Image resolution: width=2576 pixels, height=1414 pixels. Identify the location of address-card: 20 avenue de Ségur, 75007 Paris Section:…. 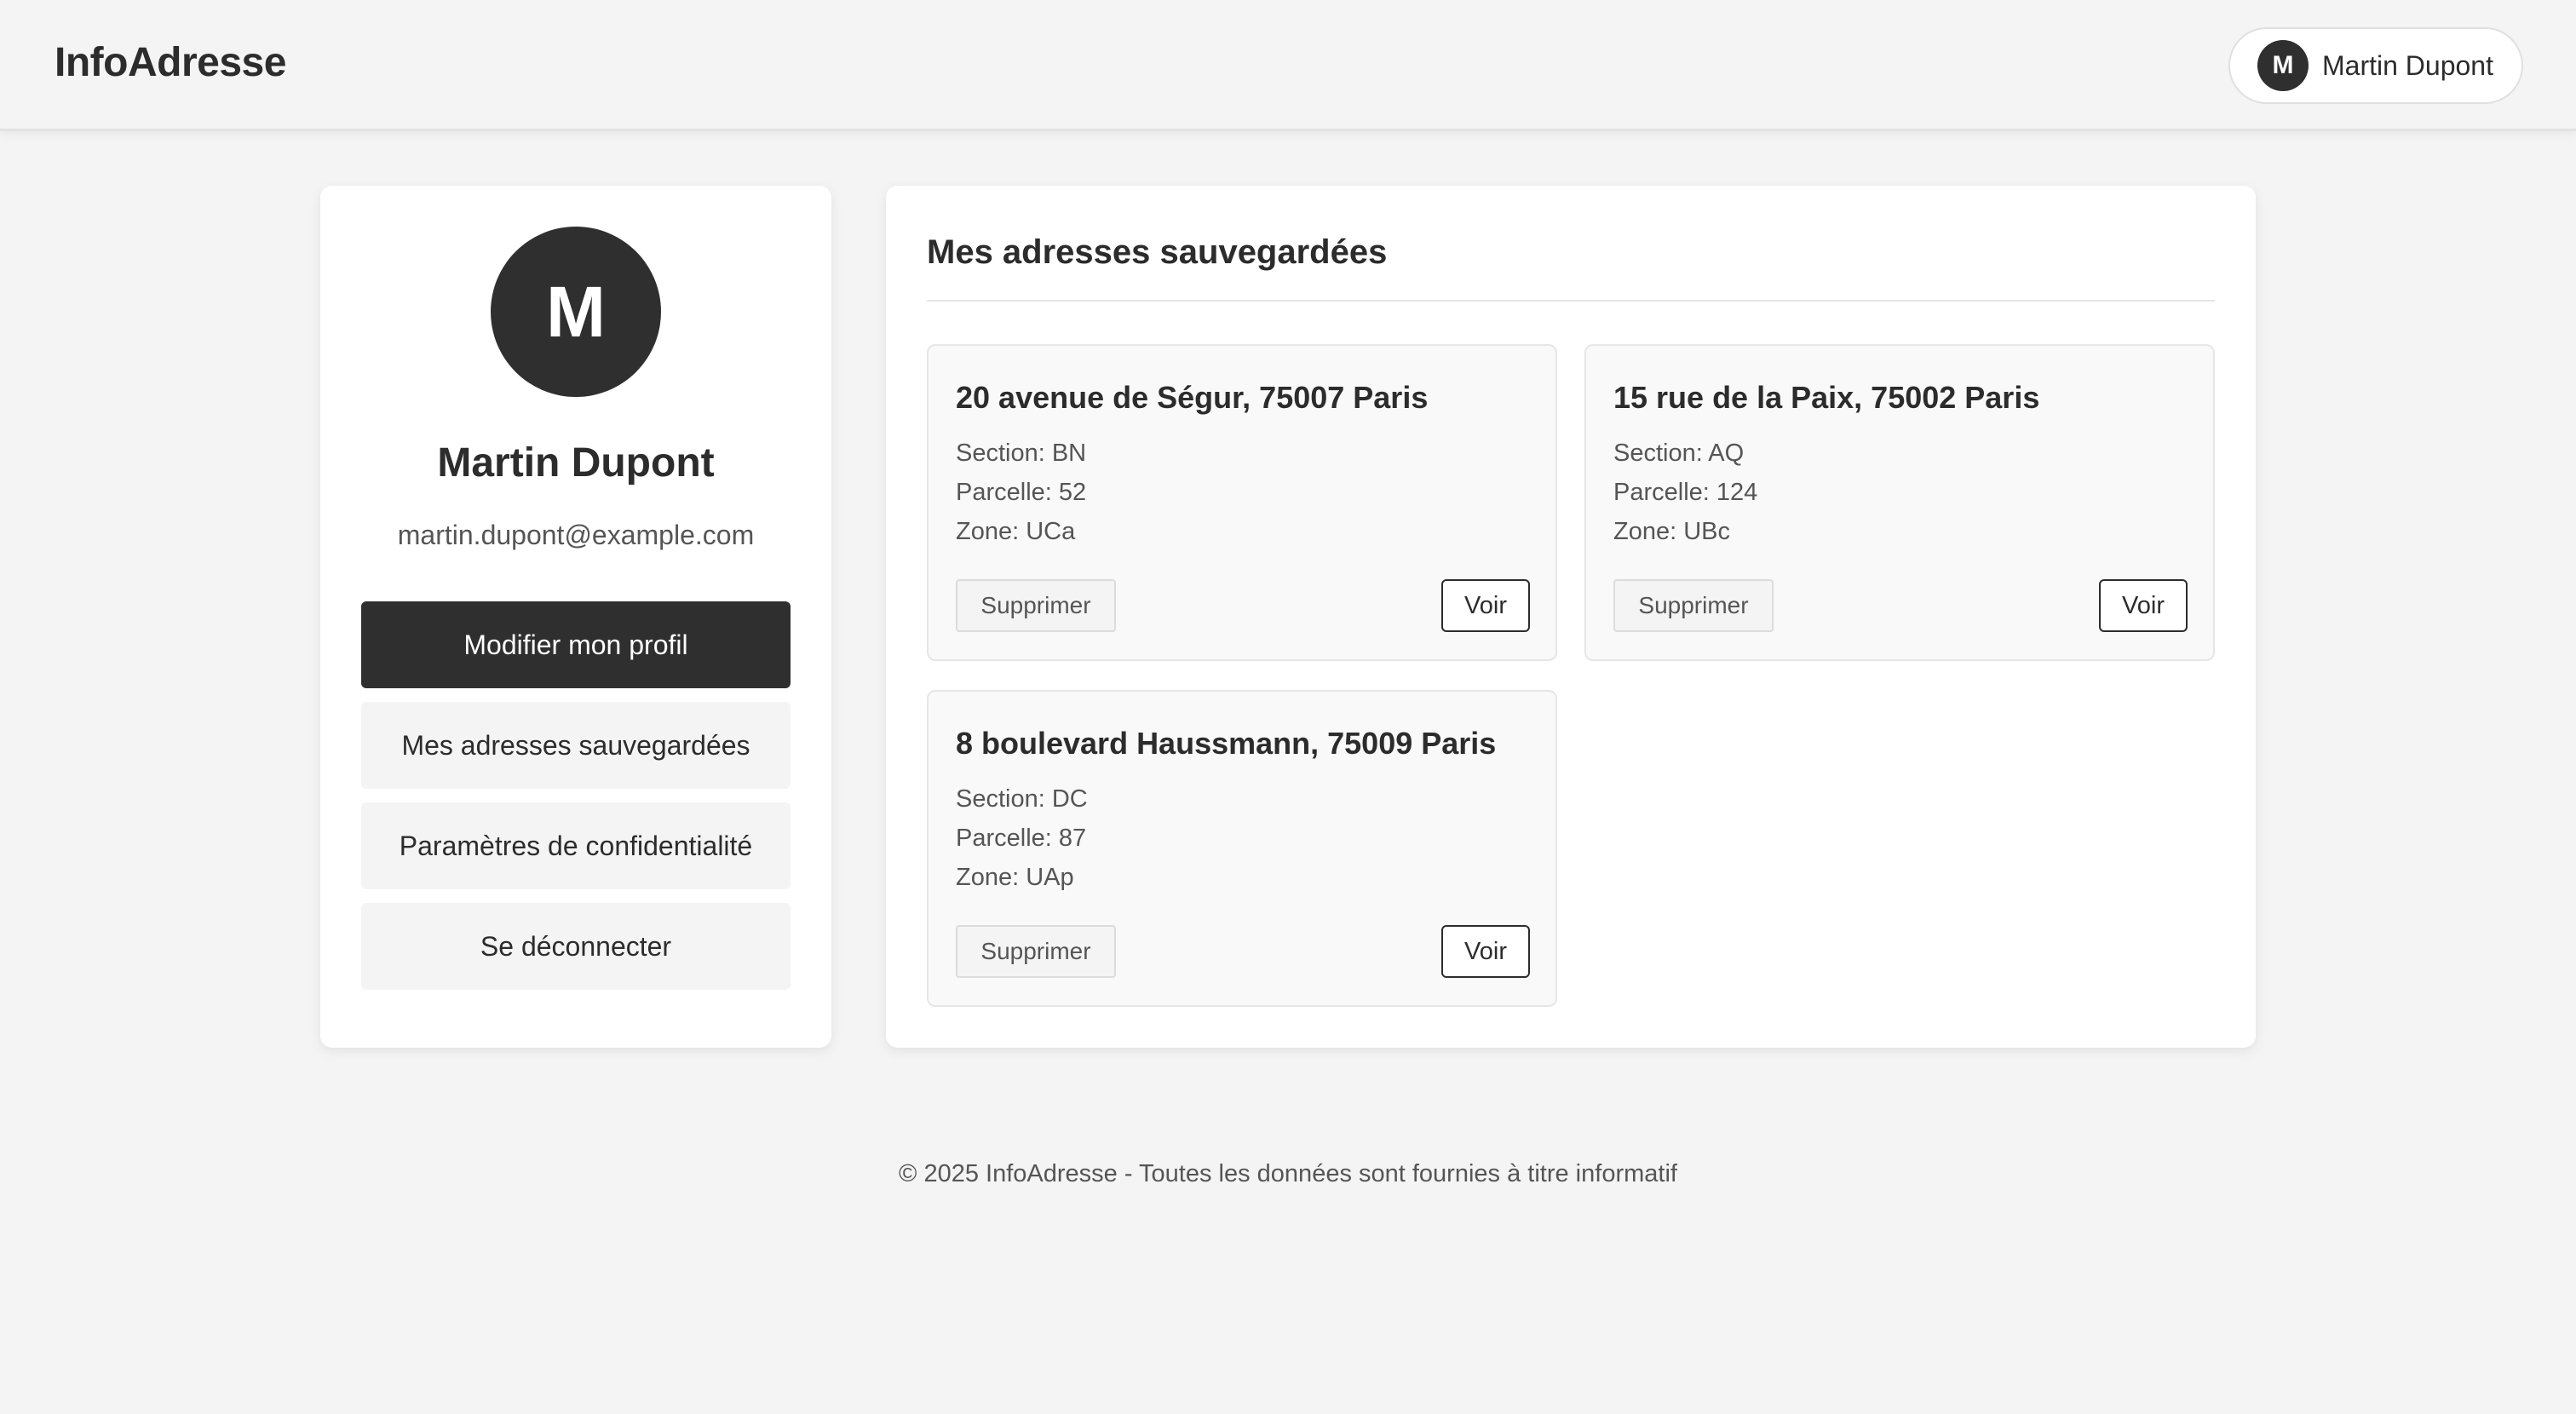
(1242, 502).